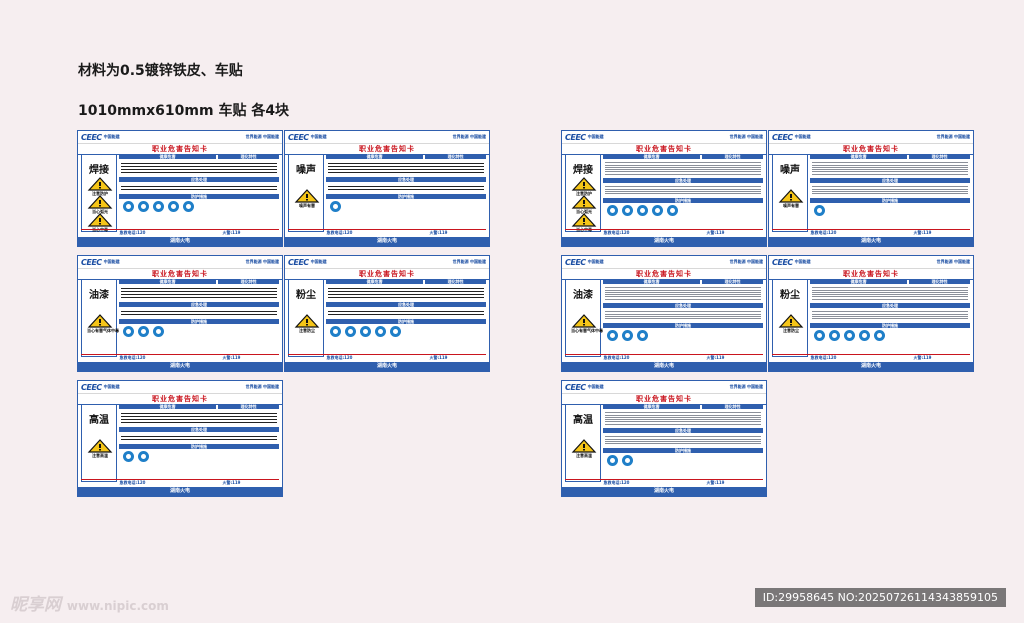 This screenshot has width=1024, height=623. What do you see at coordinates (587, 330) in the screenshot?
I see `warning-caption: 当心有害气体中毒` at bounding box center [587, 330].